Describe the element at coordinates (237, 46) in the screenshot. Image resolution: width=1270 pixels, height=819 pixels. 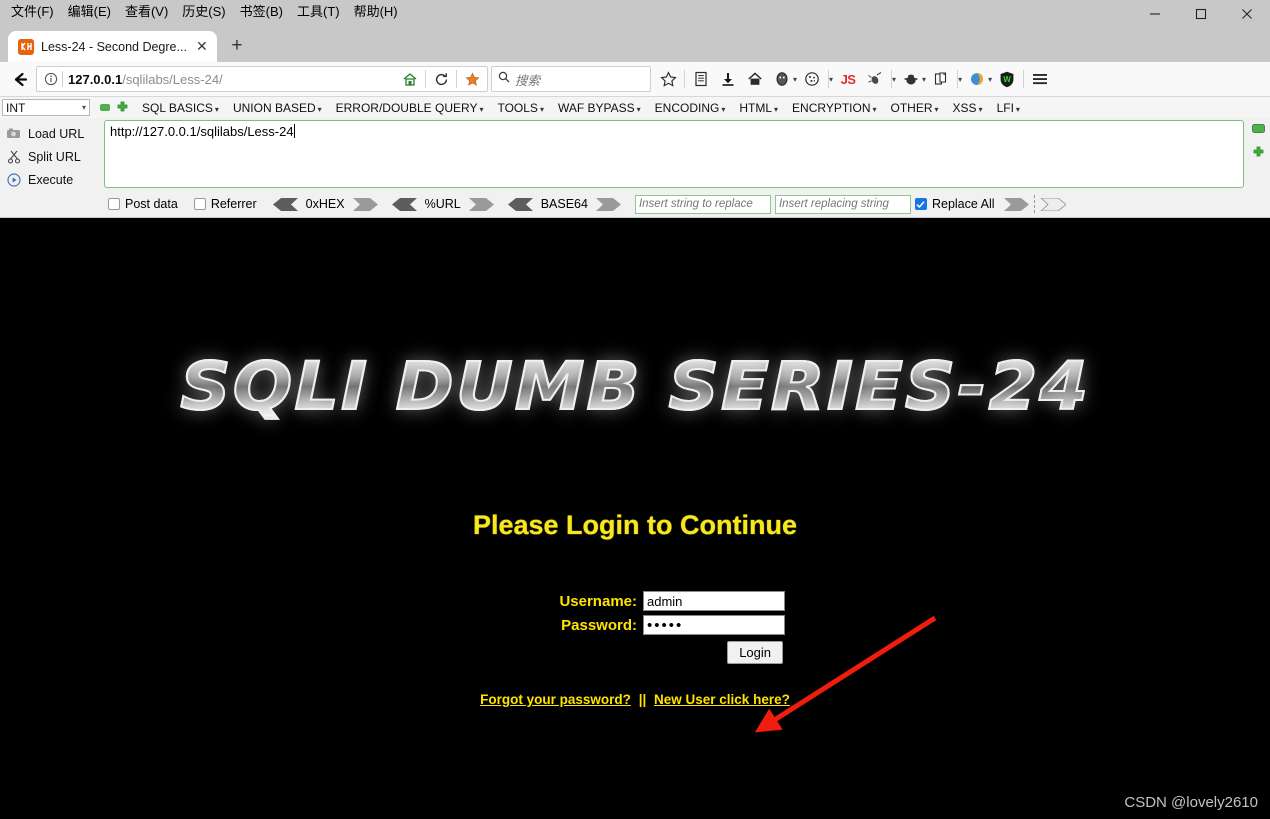
I see `new-tab-button: +` at that location.